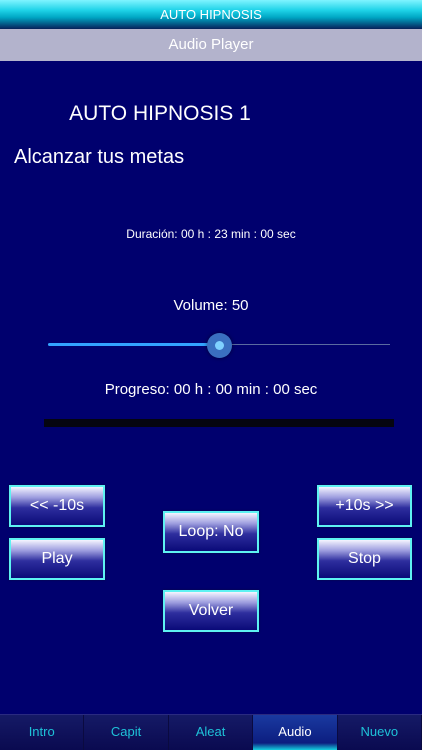 This screenshot has height=750, width=422. I want to click on tab-aleat: Aleat, so click(211, 732).